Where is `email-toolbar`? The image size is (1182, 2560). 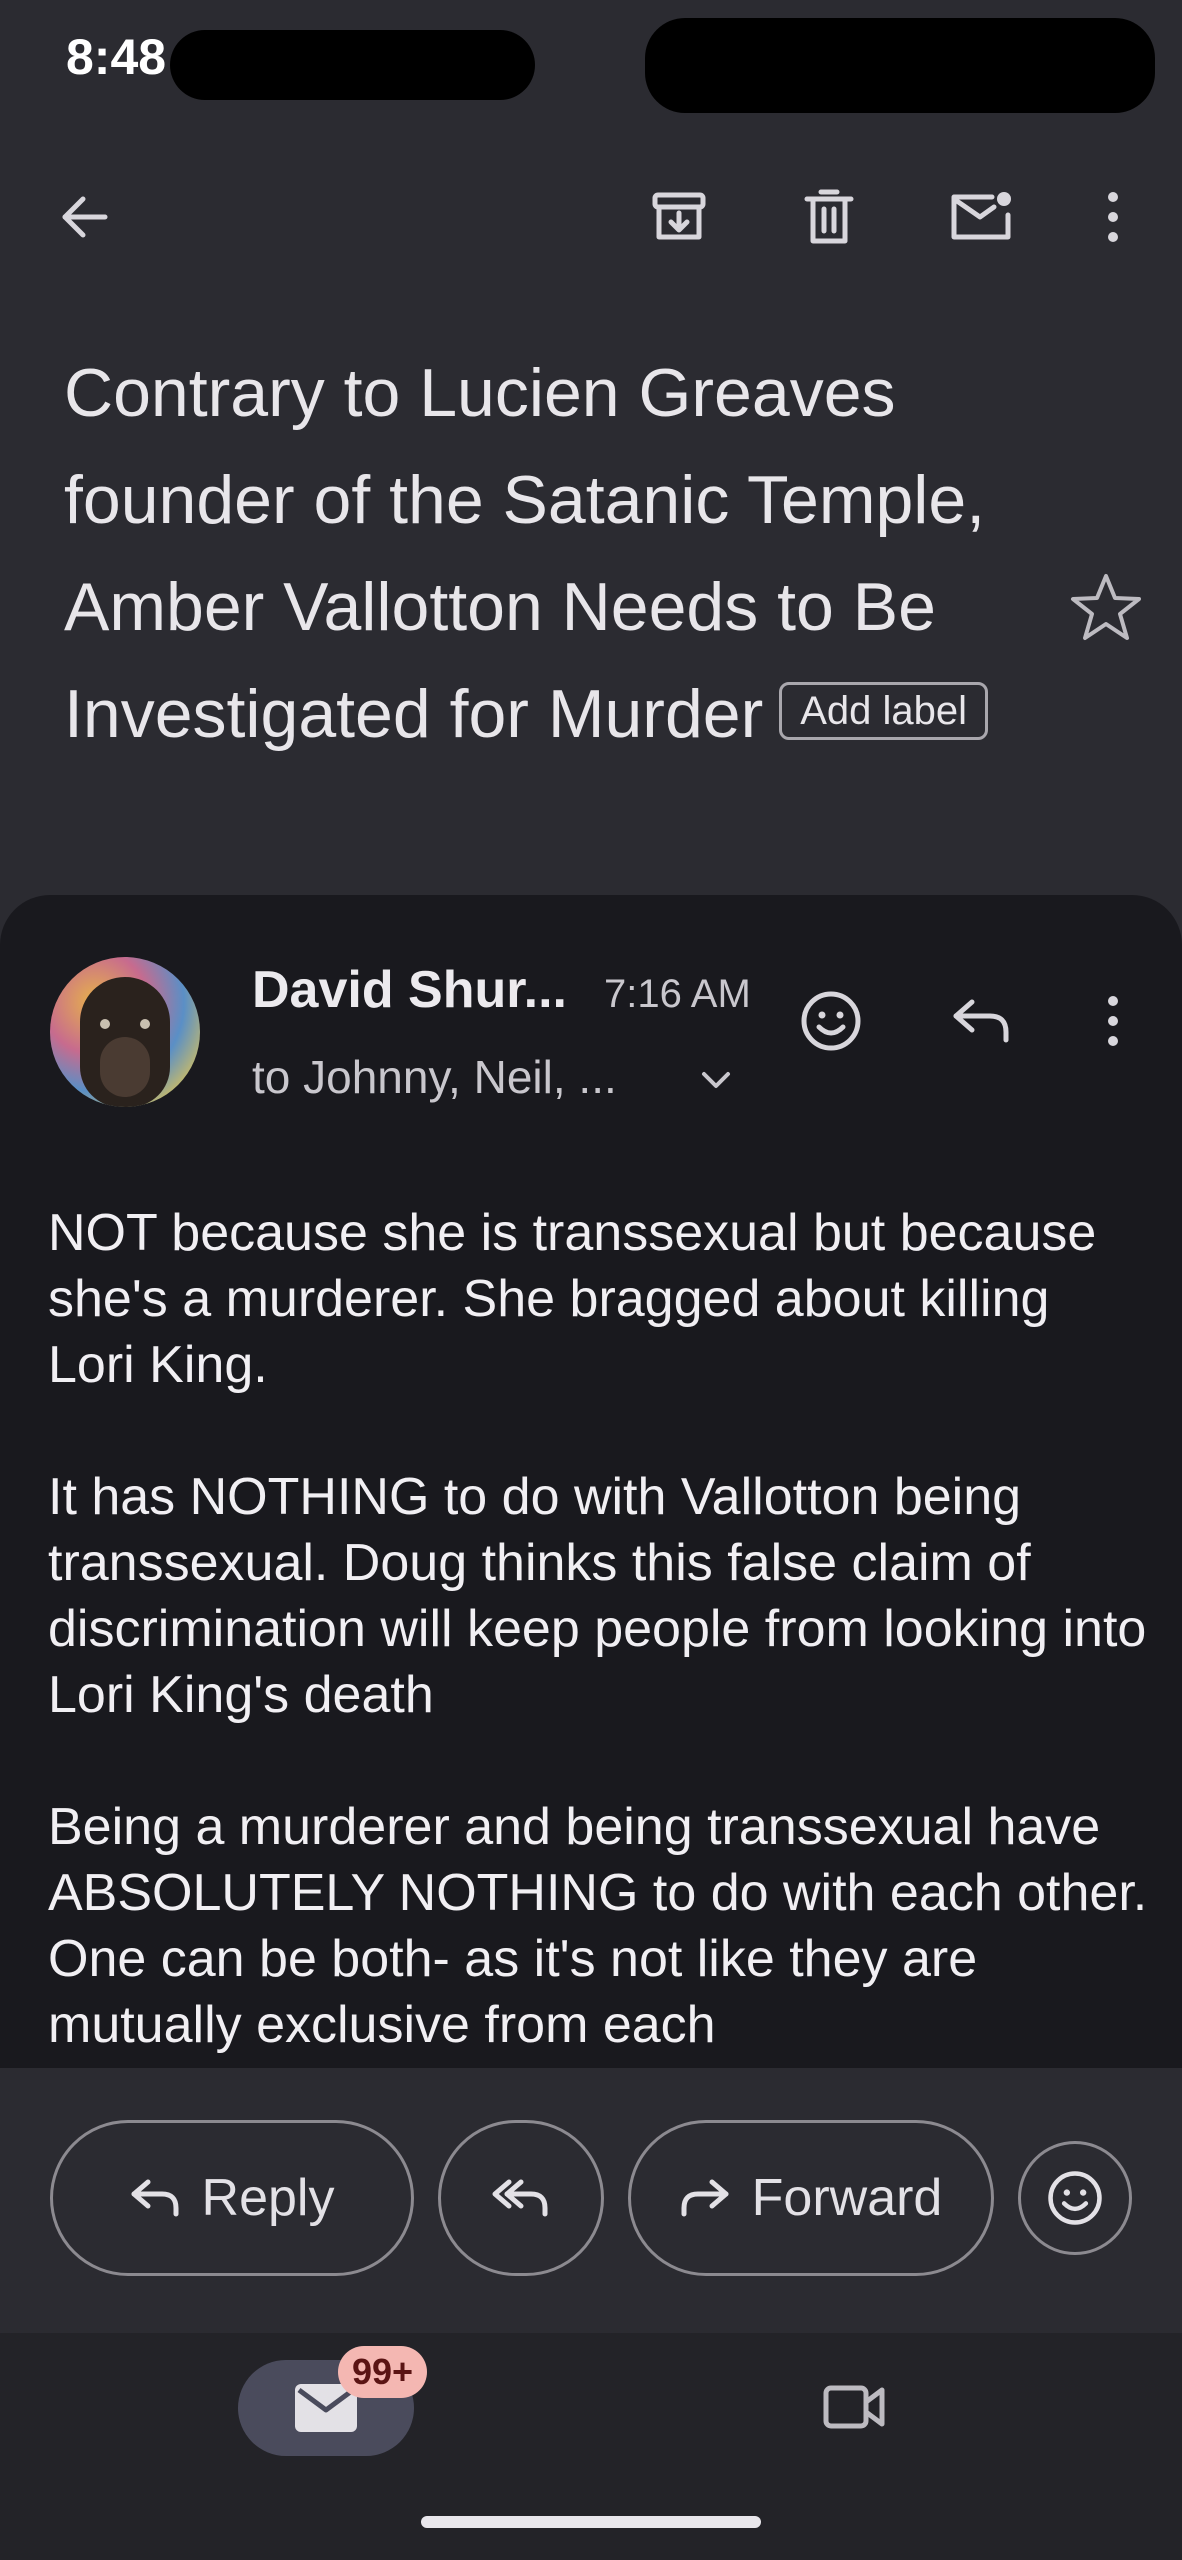 email-toolbar is located at coordinates (591, 220).